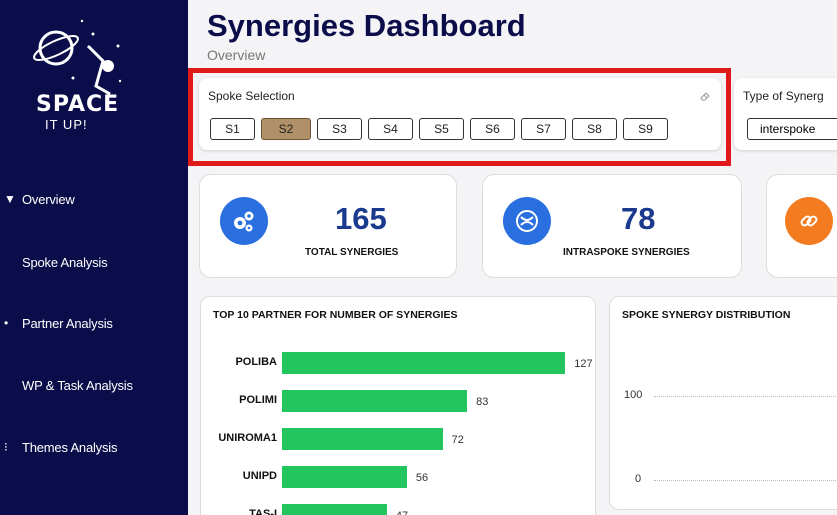 The width and height of the screenshot is (837, 515). I want to click on y-tick-label: 0, so click(638, 479).